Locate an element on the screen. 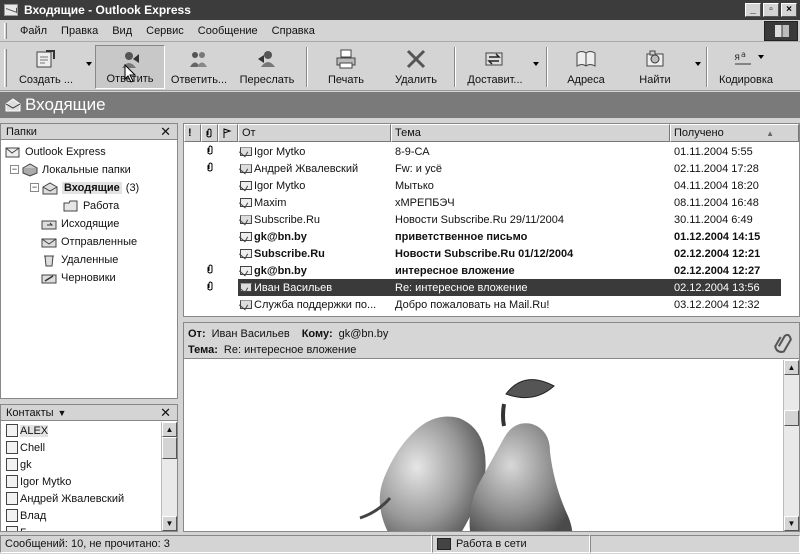 This screenshot has height=554, width=800. preview-to: gk@bn.by is located at coordinates (363, 334).